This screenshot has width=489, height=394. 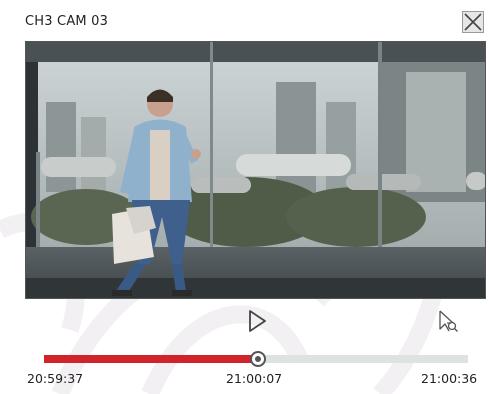 I want to click on search-button, so click(x=448, y=321).